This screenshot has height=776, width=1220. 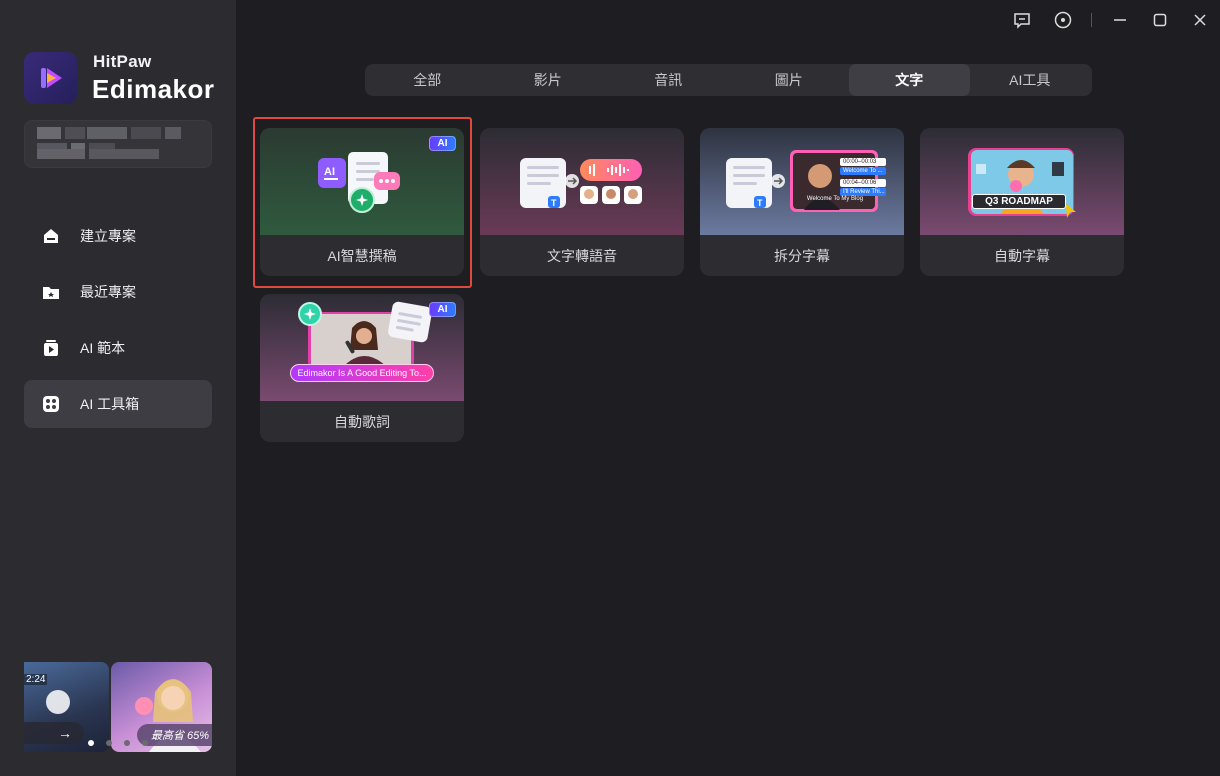 I want to click on brand-name: Edimakor, so click(x=153, y=89).